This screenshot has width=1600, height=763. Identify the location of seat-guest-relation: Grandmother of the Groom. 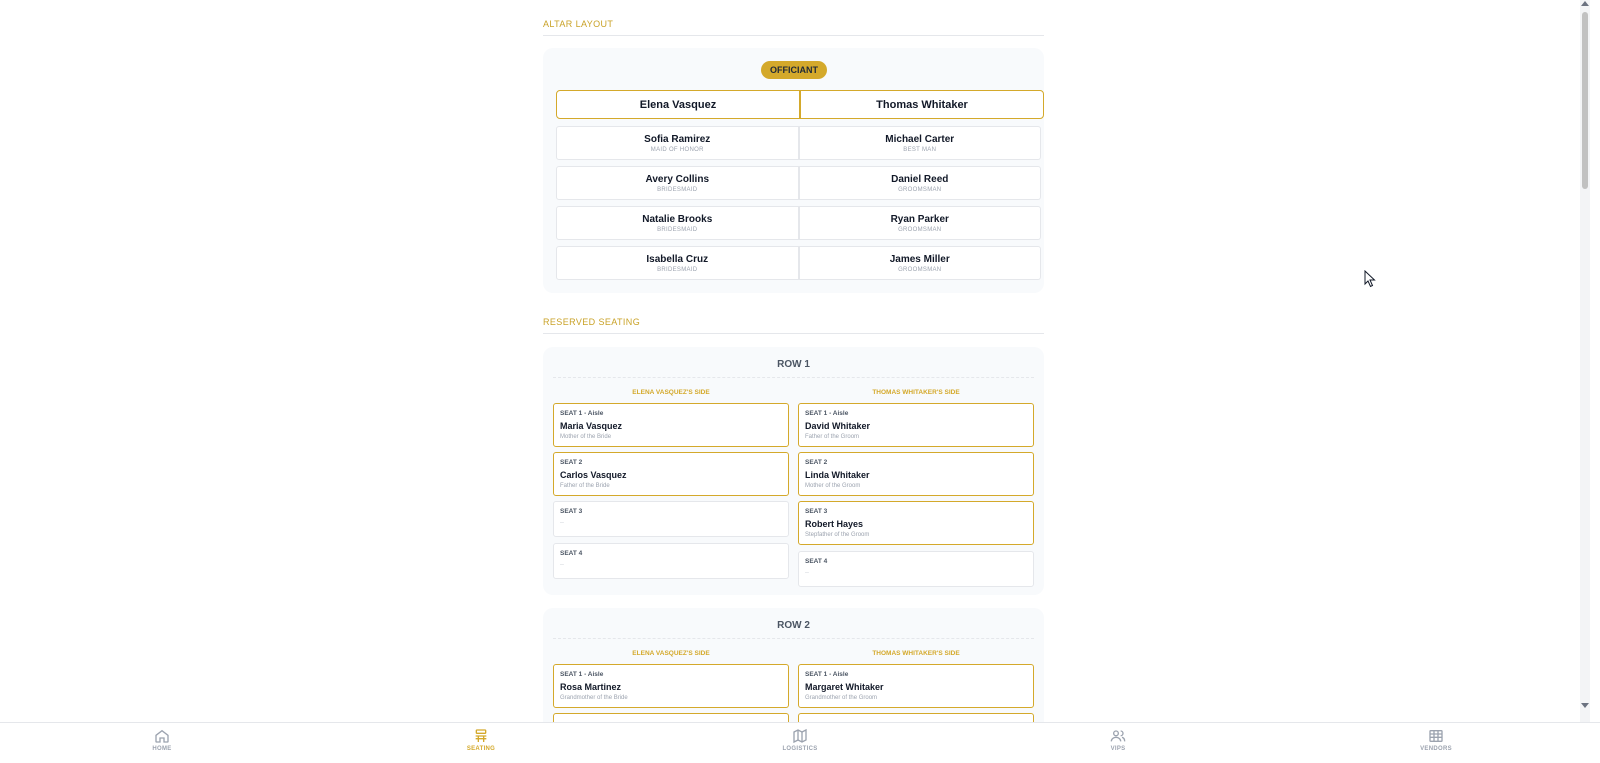
(841, 698).